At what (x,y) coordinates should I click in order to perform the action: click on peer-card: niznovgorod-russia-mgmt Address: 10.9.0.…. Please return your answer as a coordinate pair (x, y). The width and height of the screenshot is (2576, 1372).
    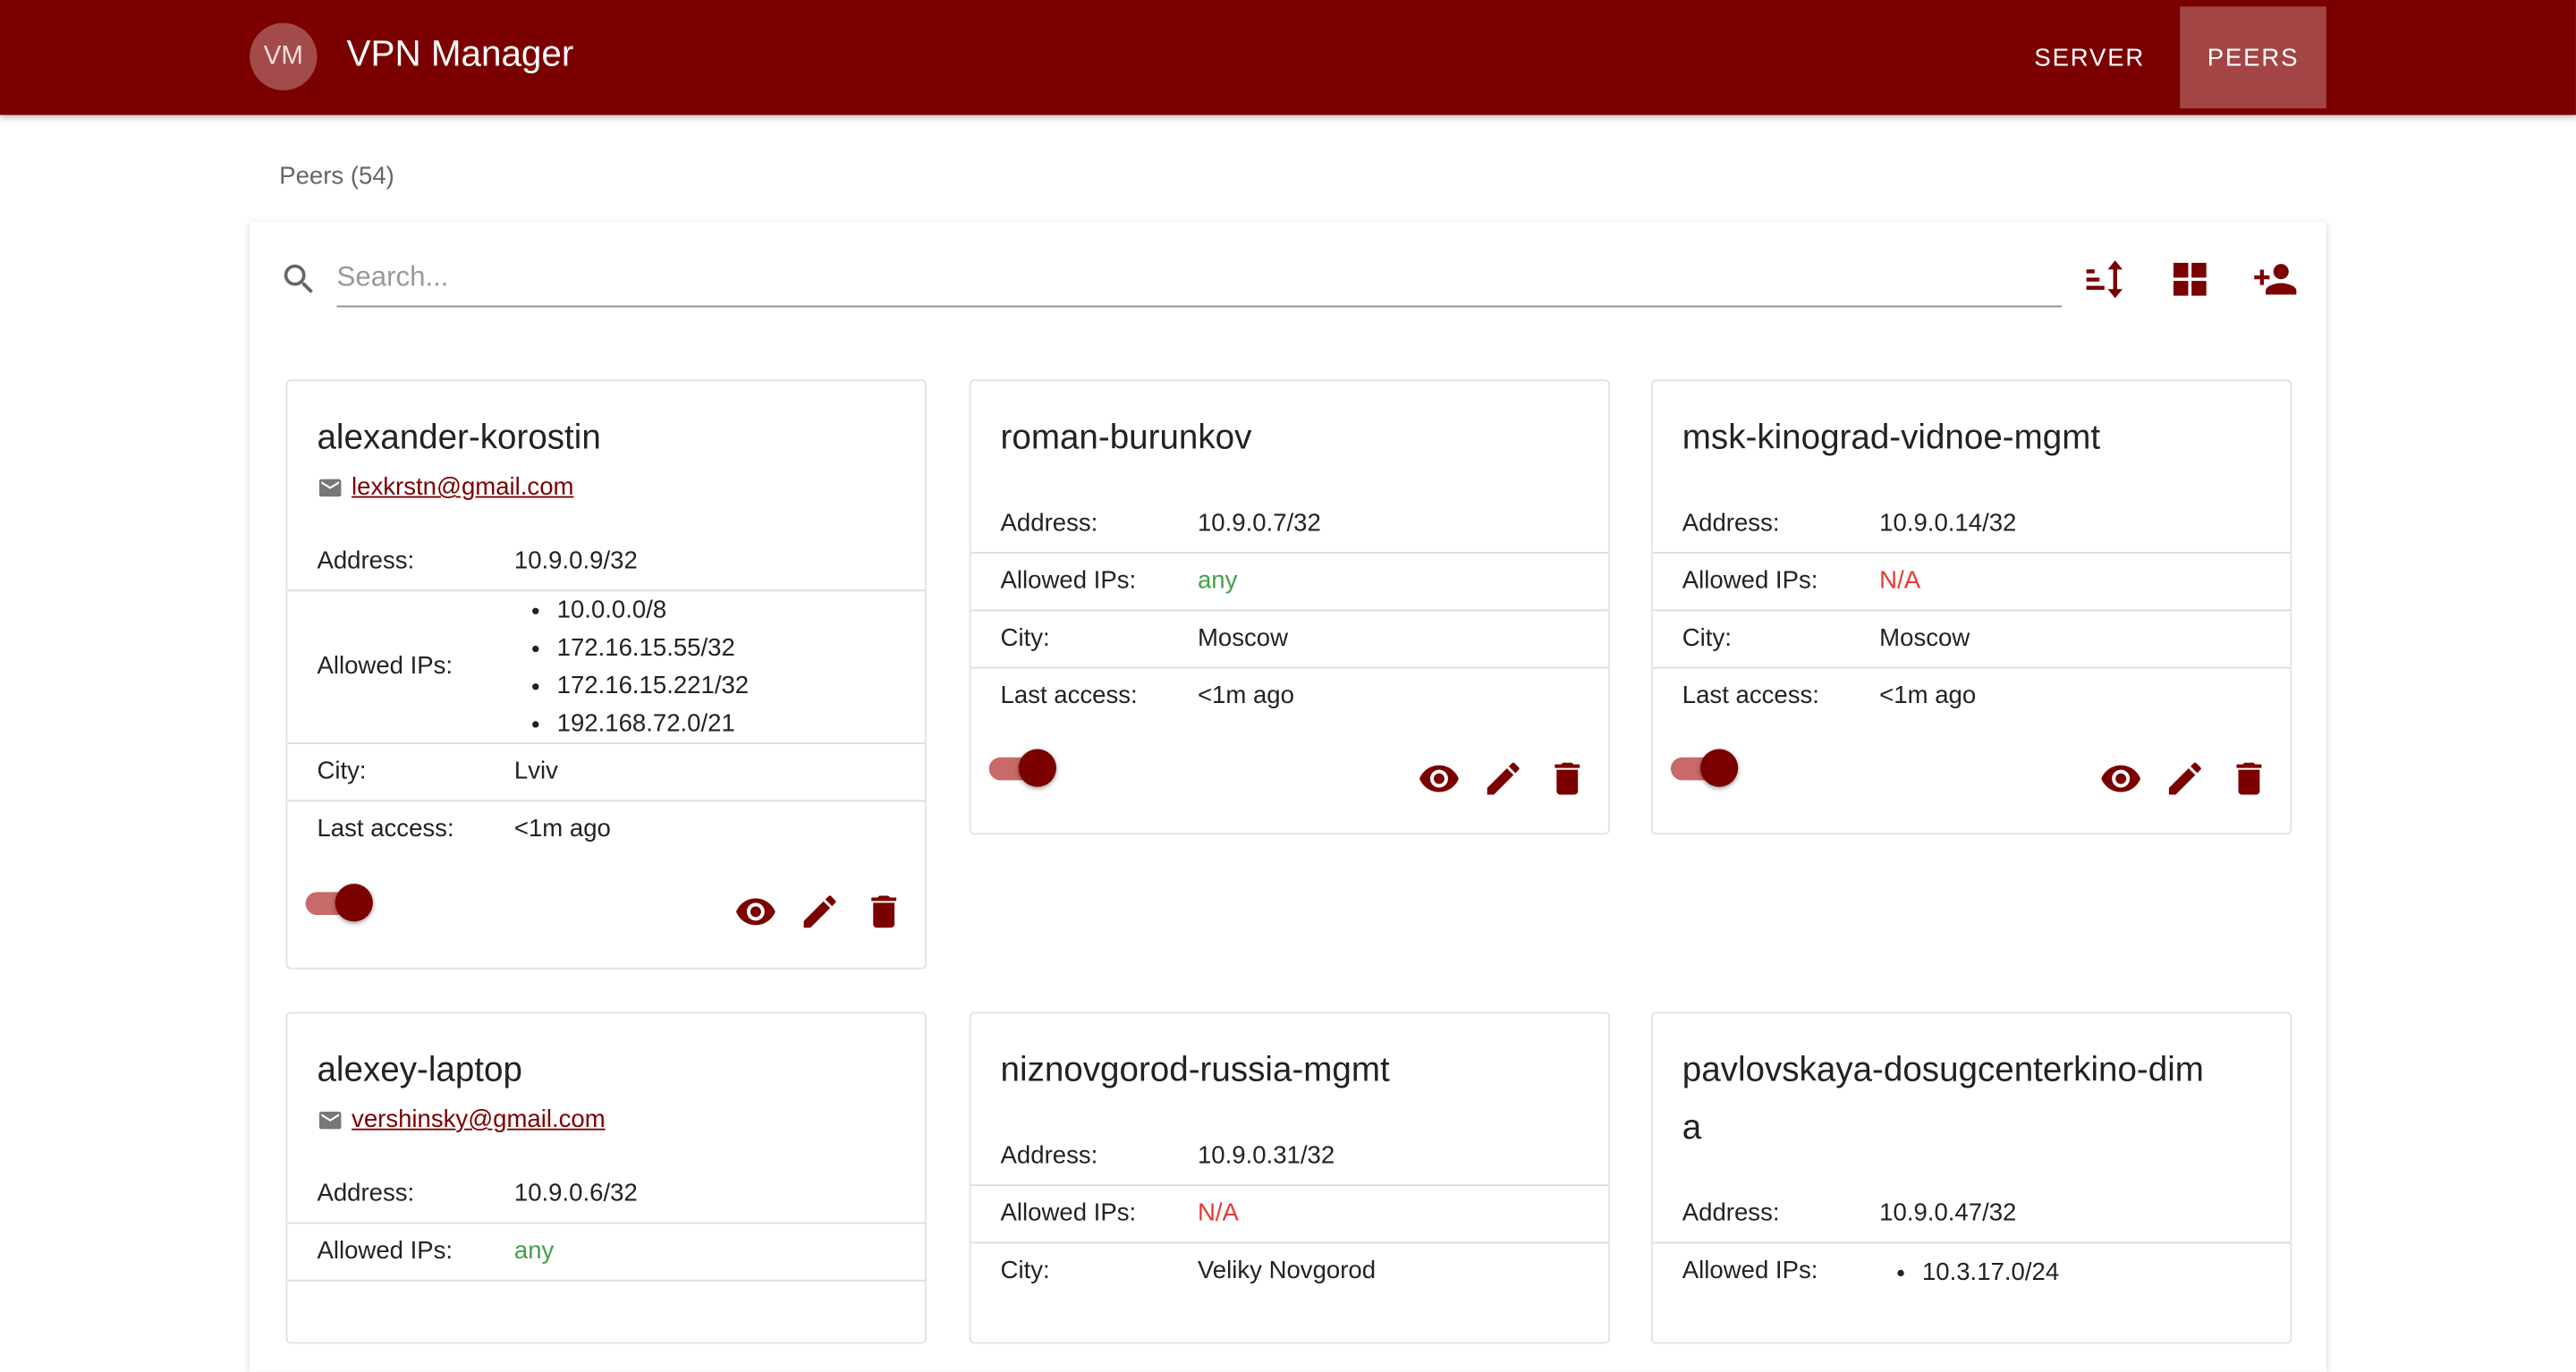
    Looking at the image, I should click on (1289, 1178).